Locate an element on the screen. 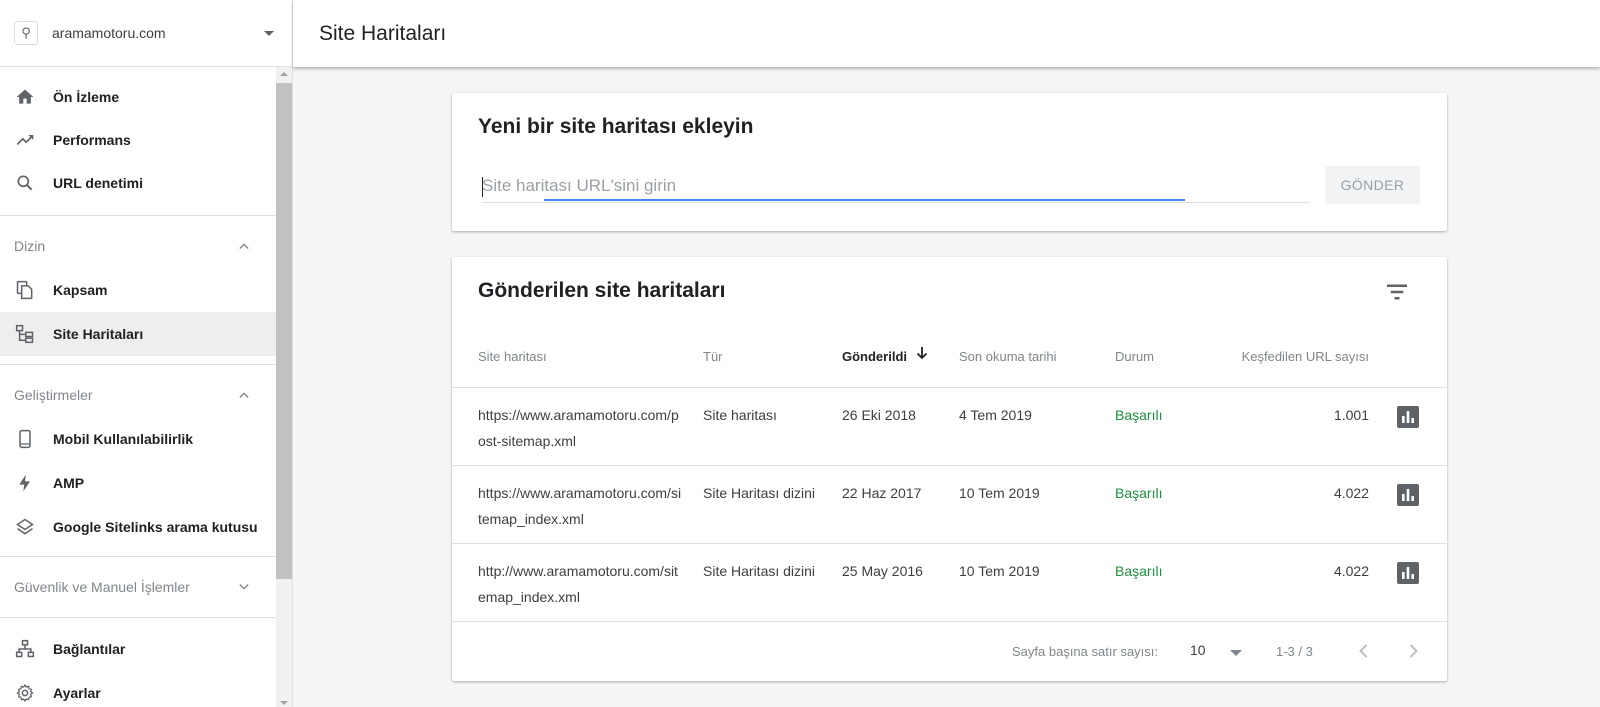 This screenshot has width=1600, height=707. property-name: aramamotoru.com is located at coordinates (109, 33).